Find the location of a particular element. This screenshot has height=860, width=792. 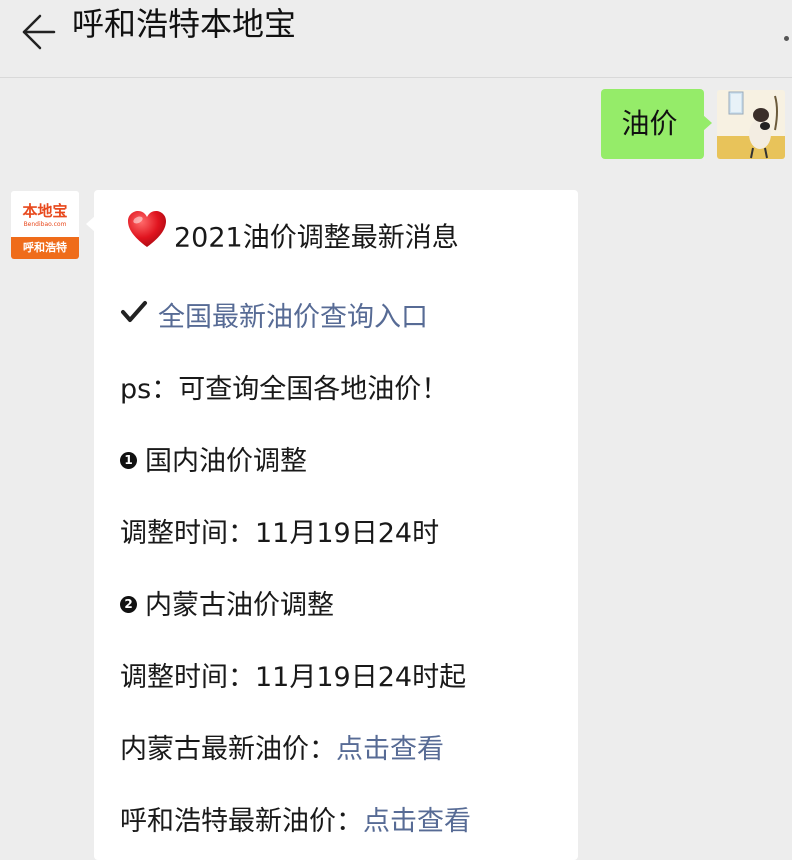

top-bar: 呼和浩特本地宝 is located at coordinates (396, 39).